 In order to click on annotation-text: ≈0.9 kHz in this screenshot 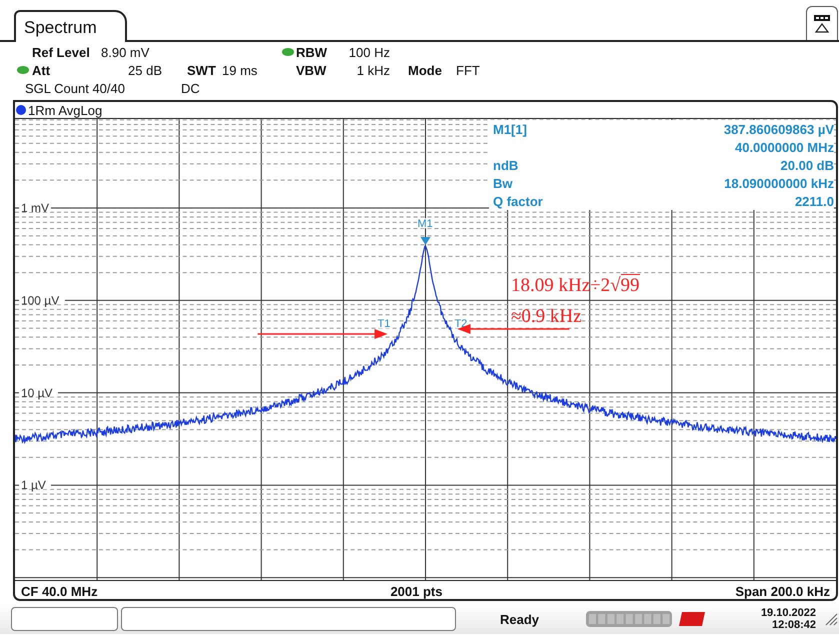, I will do `click(546, 317)`.